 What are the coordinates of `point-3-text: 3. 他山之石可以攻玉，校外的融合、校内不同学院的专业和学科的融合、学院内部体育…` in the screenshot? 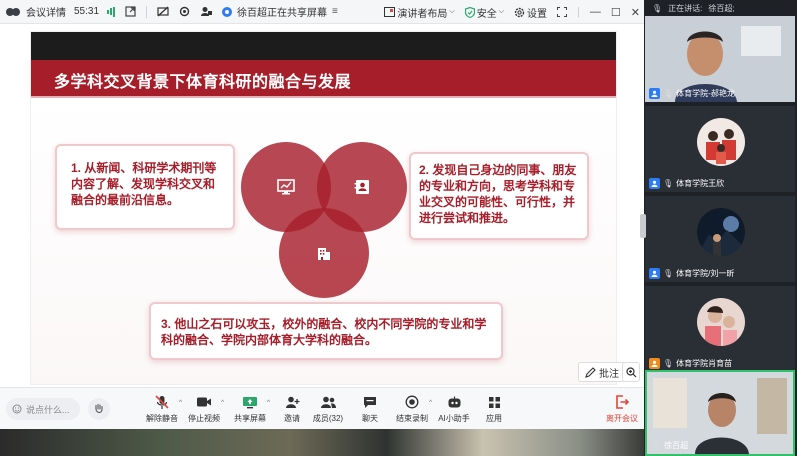 It's located at (324, 332).